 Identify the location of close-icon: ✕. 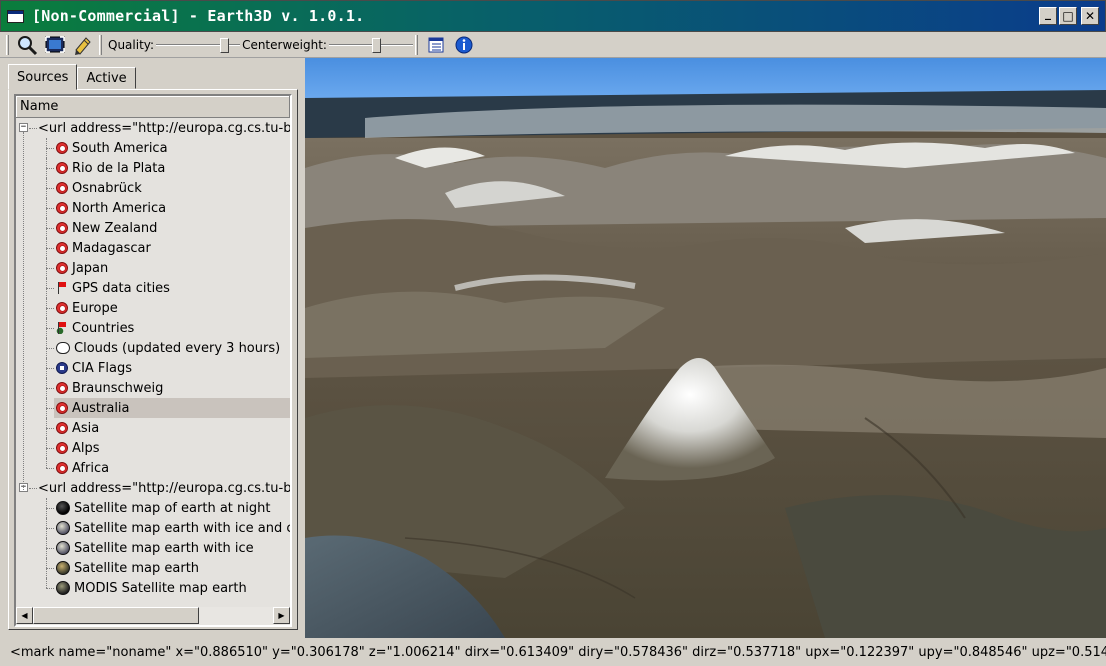
(1090, 16).